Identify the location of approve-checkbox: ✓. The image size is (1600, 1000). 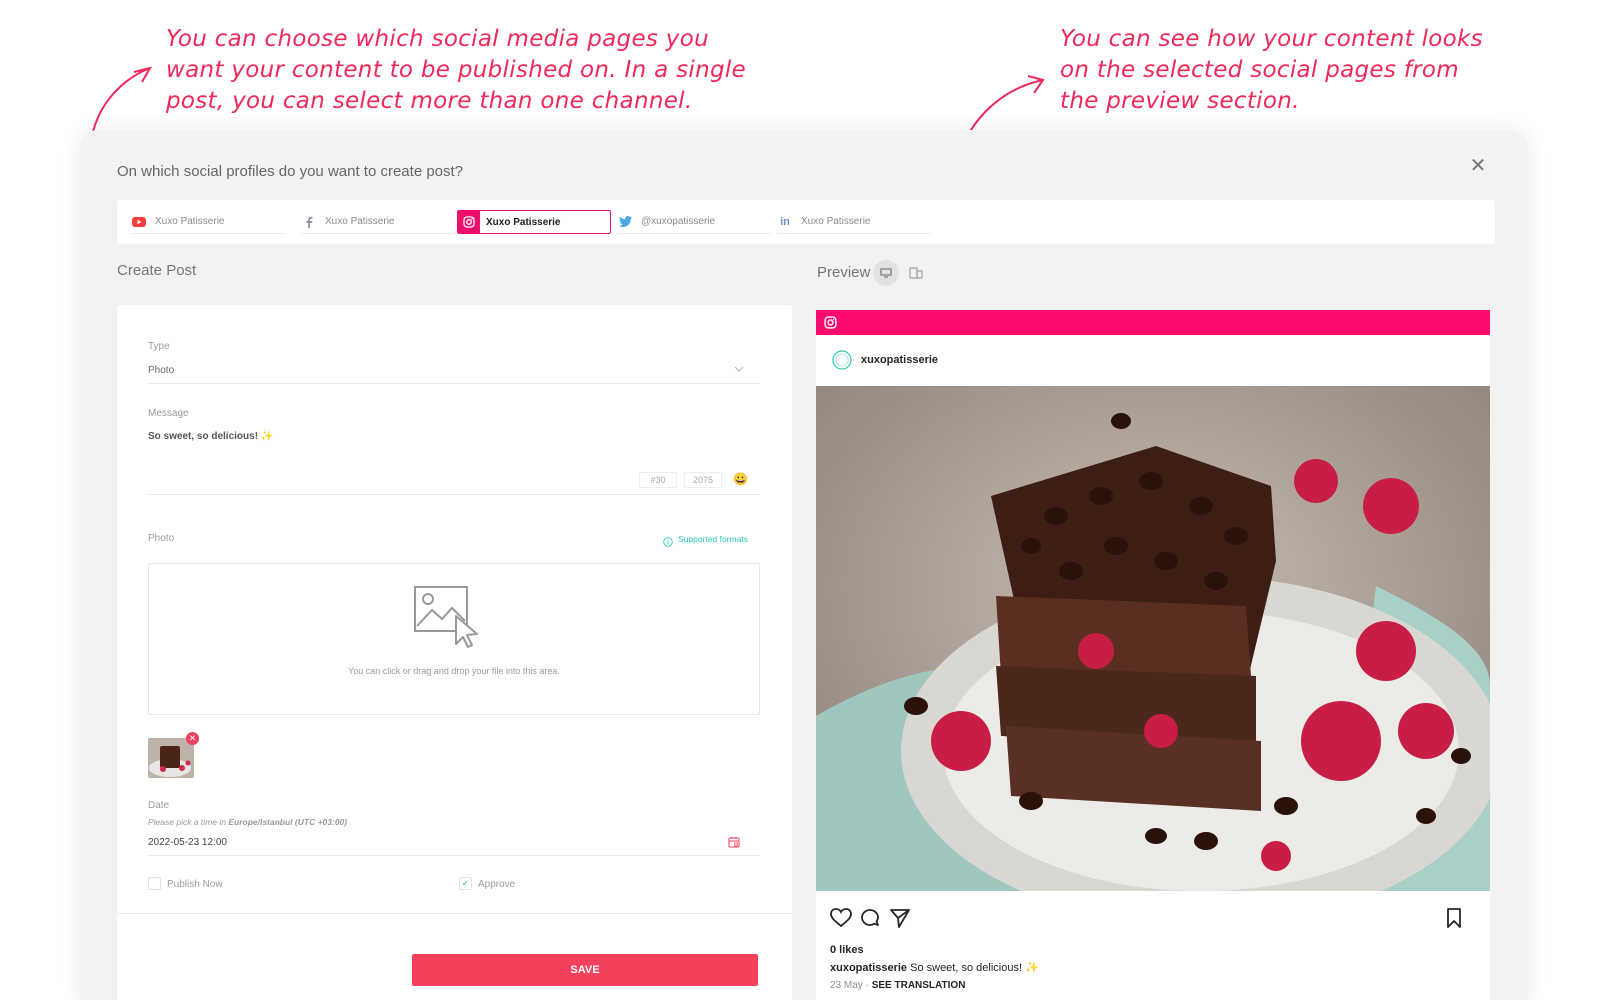
(465, 883).